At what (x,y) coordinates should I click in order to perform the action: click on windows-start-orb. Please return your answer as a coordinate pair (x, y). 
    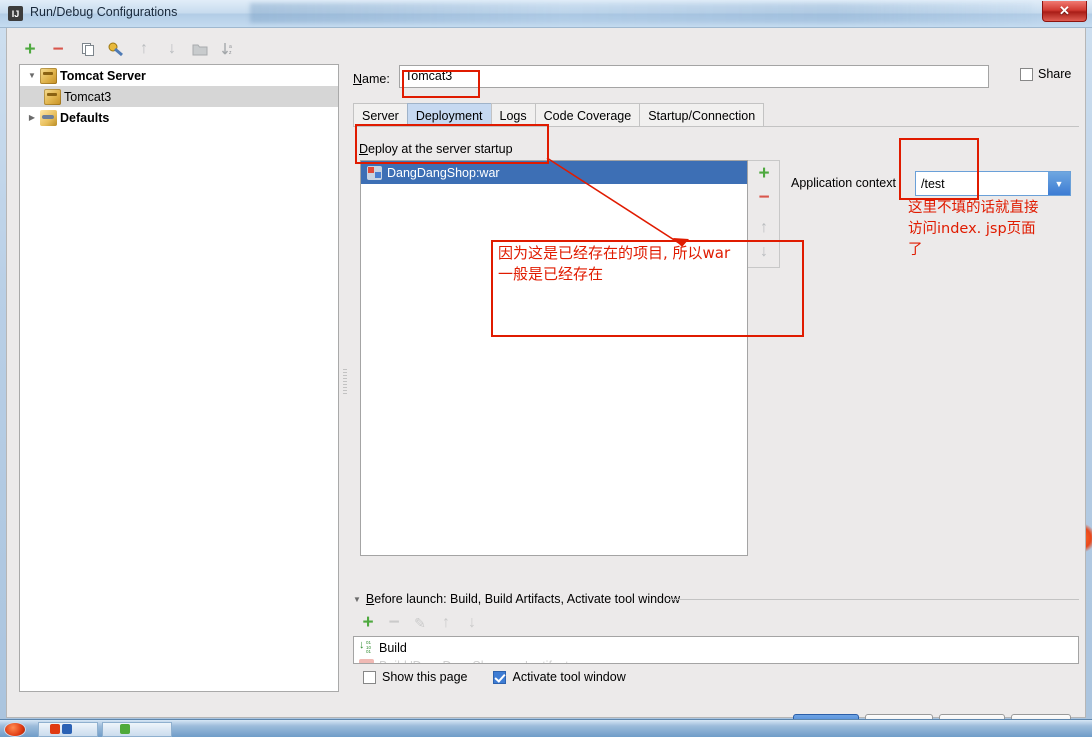
    Looking at the image, I should click on (15, 729).